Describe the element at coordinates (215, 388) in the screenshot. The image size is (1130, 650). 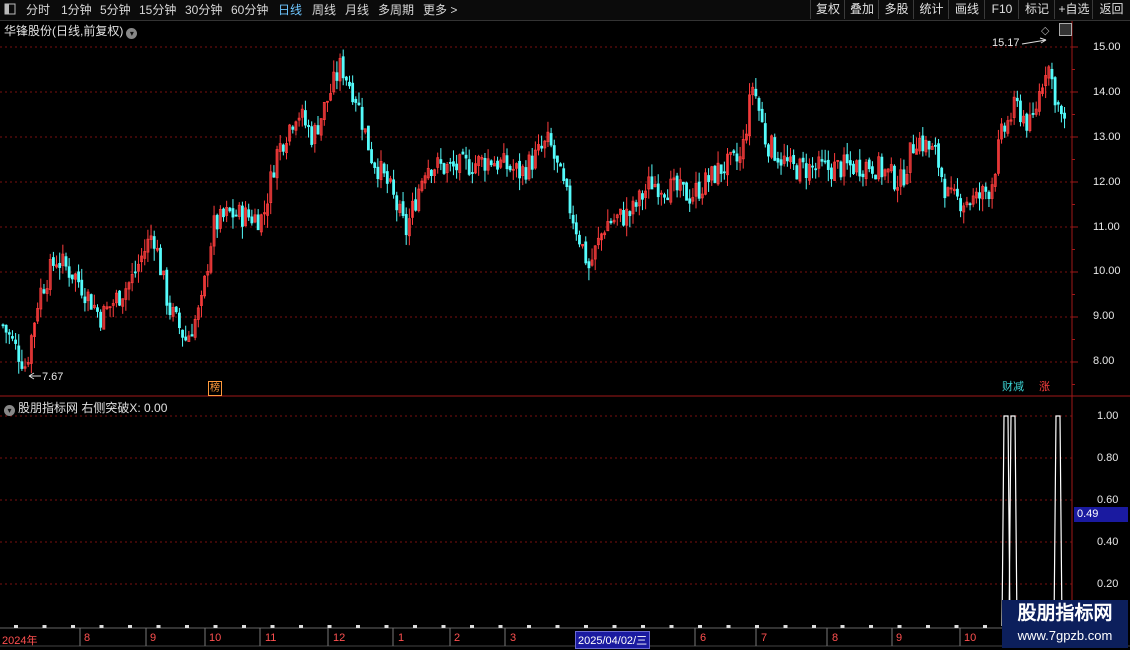
I see `rank-tag: 榜` at that location.